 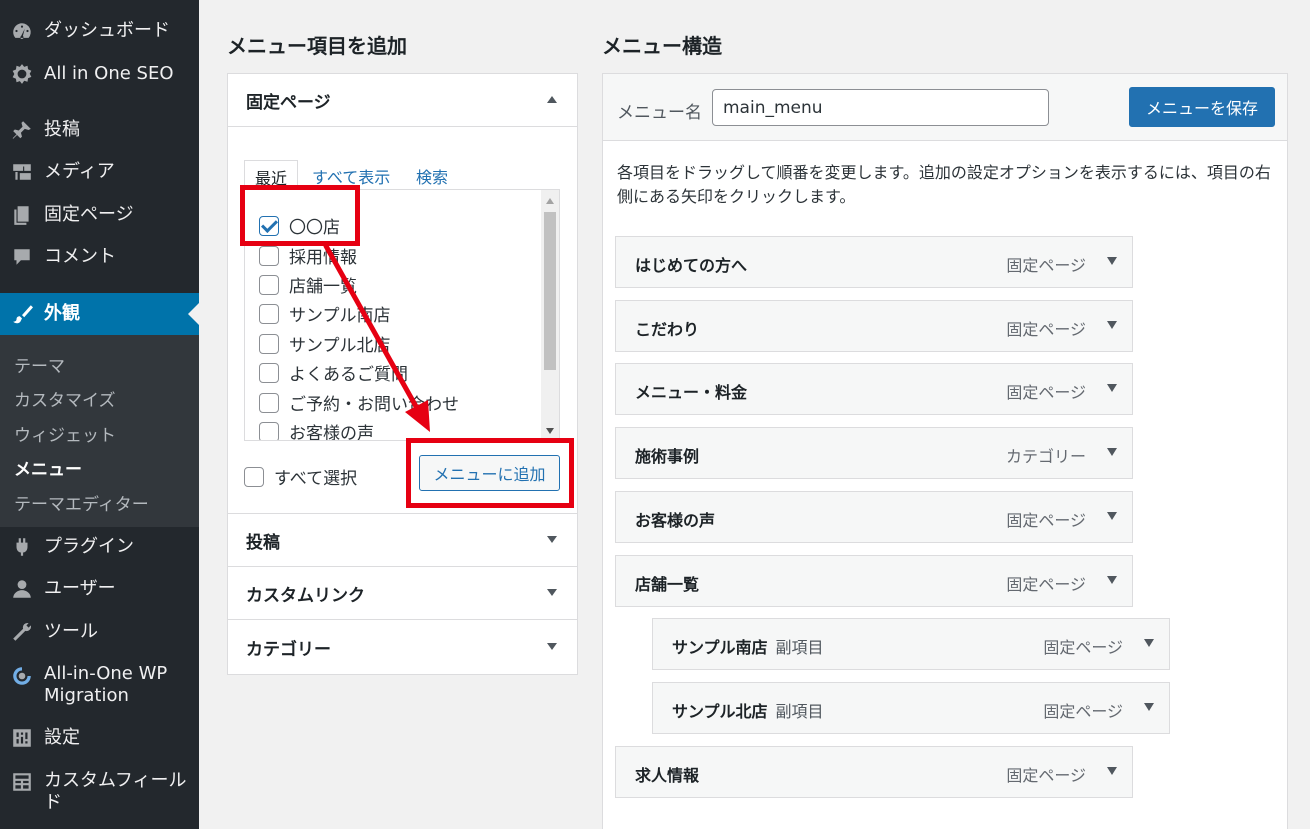 What do you see at coordinates (874, 453) in the screenshot?
I see `menu-item: 施術事例 カテゴリー` at bounding box center [874, 453].